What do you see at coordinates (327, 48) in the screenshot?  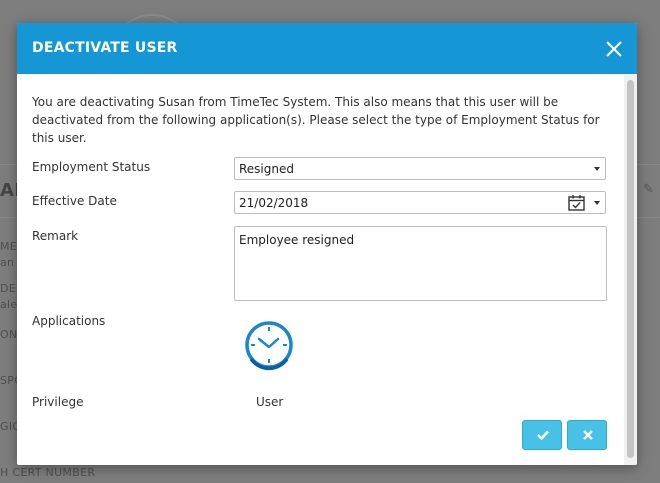 I see `dialog-header: DEACTIVATE USER` at bounding box center [327, 48].